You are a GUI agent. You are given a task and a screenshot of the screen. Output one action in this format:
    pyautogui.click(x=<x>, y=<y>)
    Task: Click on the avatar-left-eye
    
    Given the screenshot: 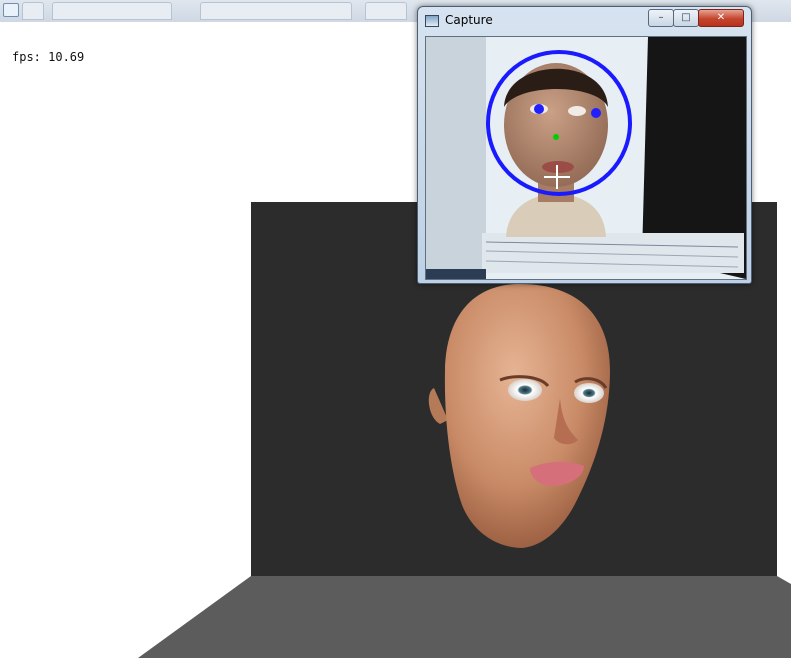 What is the action you would take?
    pyautogui.click(x=525, y=390)
    